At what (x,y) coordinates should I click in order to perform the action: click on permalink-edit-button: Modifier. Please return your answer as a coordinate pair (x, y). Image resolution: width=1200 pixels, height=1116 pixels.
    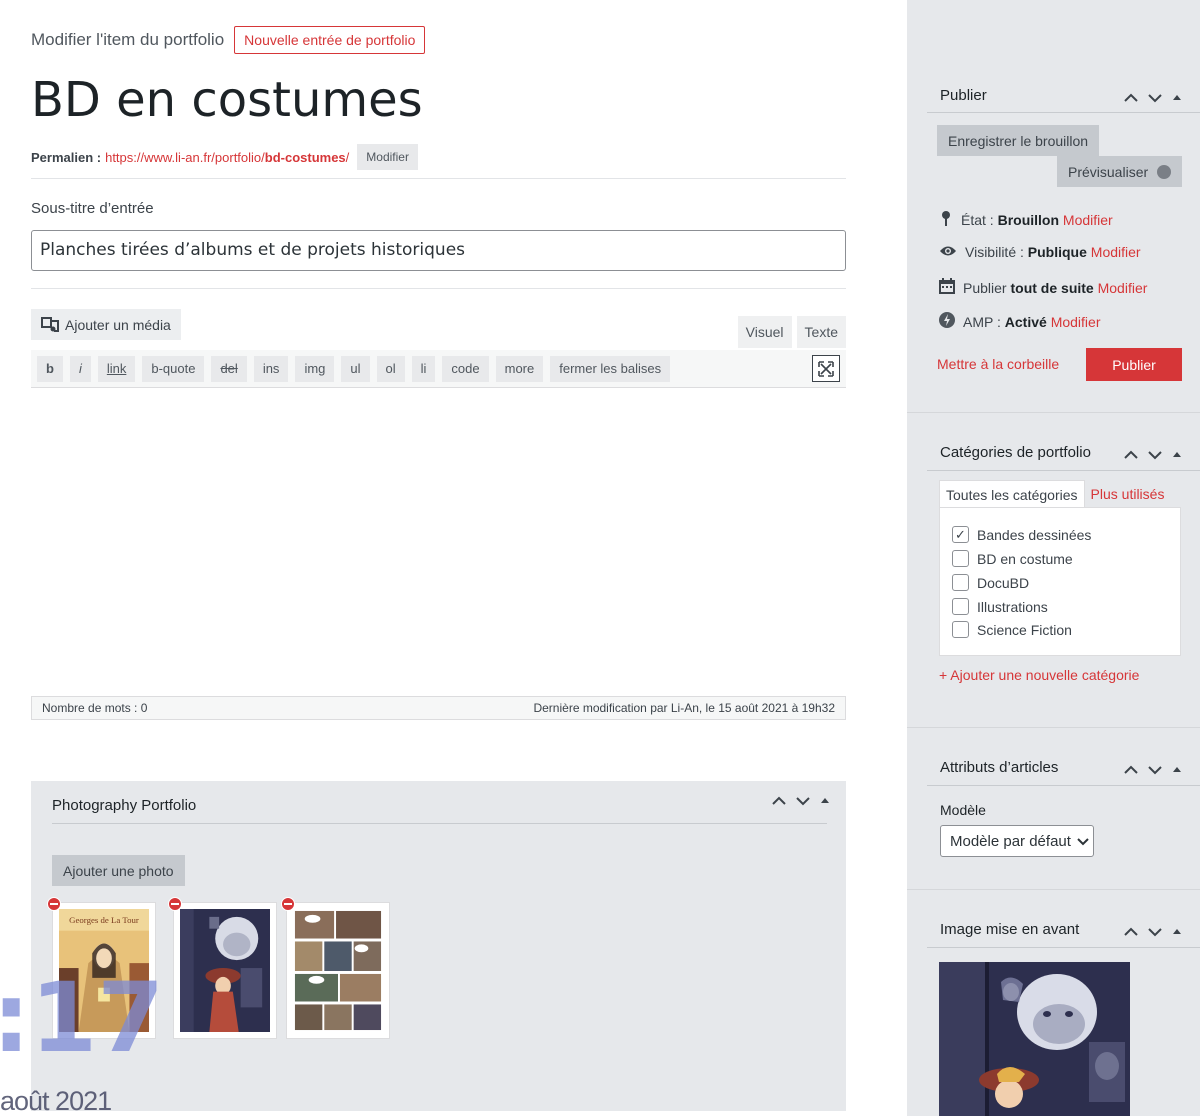
    Looking at the image, I should click on (387, 157).